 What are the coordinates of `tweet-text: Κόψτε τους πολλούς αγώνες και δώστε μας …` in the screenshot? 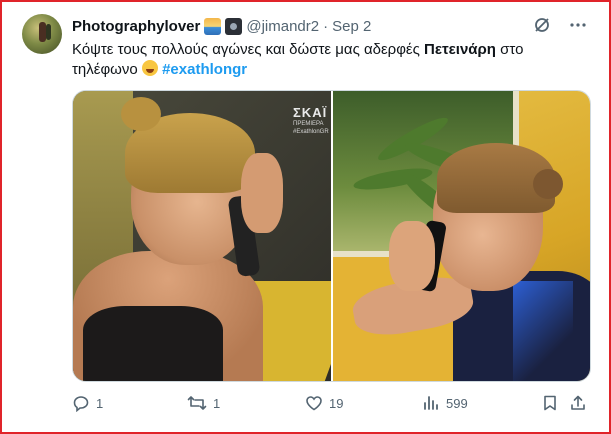 It's located at (322, 60).